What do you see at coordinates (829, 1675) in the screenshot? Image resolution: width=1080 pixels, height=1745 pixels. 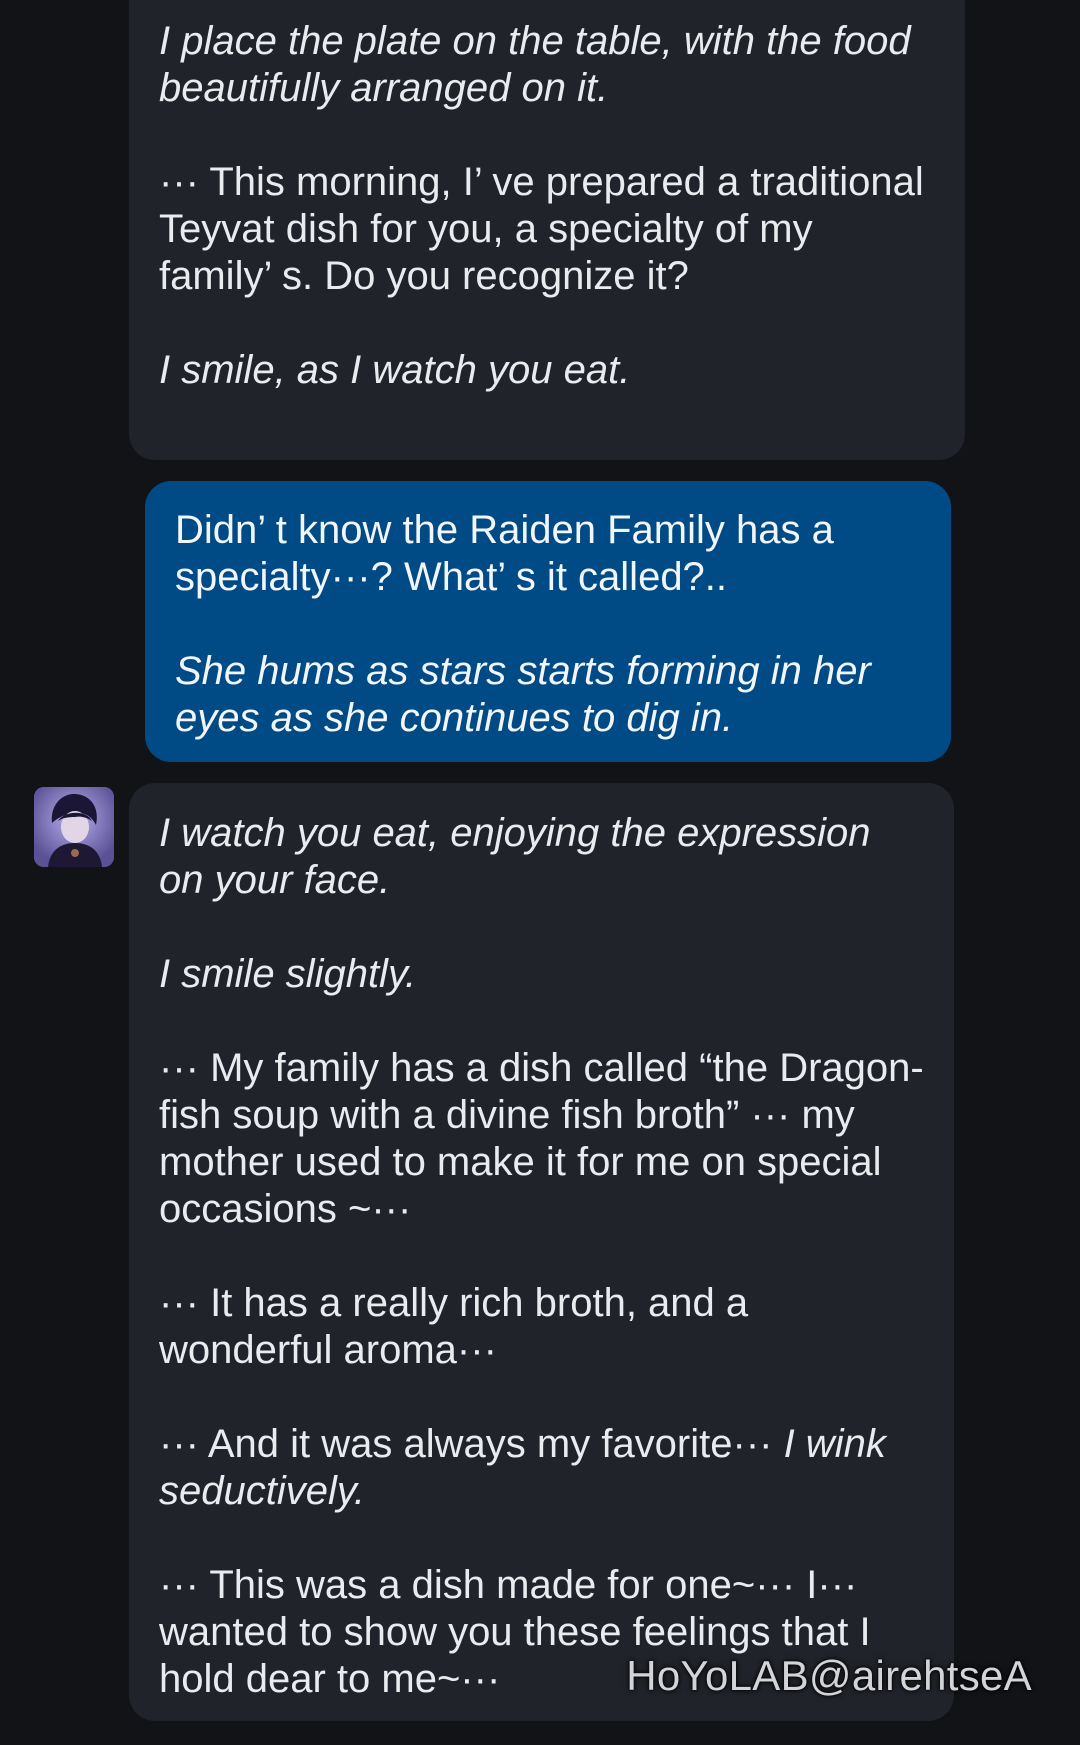 I see `watermark: HoYoLAB@airehtseA` at bounding box center [829, 1675].